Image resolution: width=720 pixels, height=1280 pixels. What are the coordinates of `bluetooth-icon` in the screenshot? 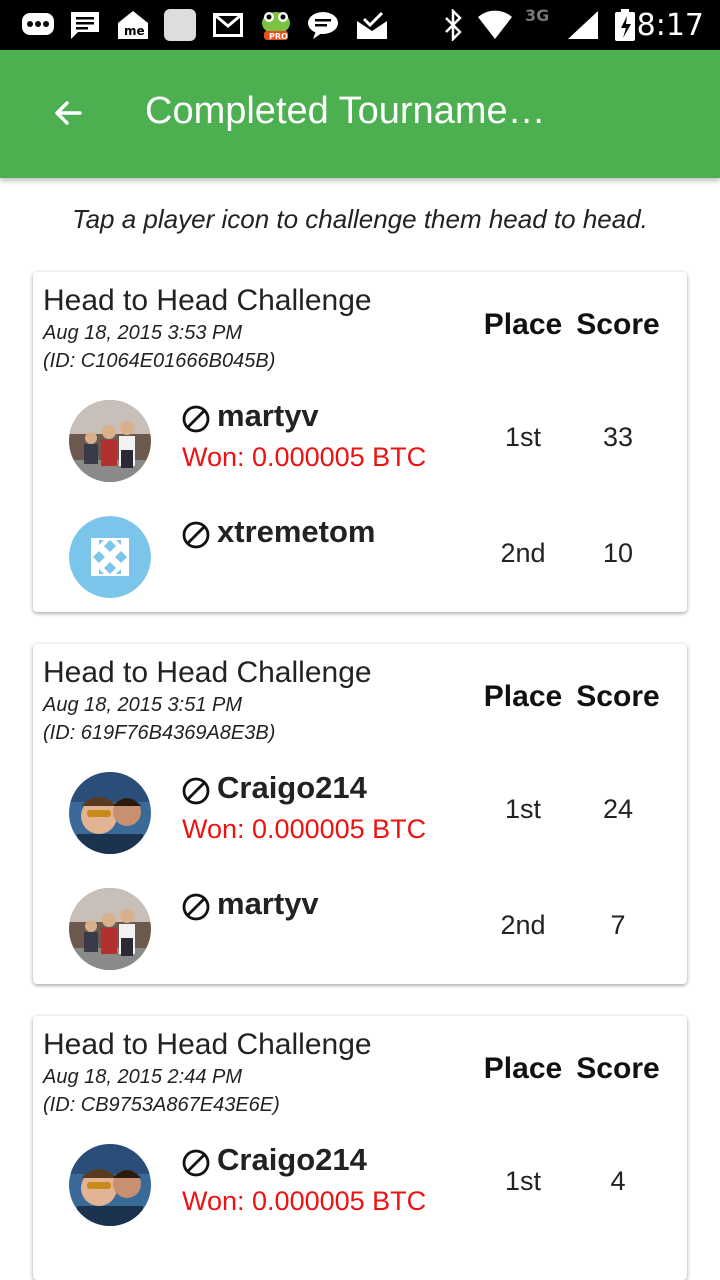 It's located at (453, 25).